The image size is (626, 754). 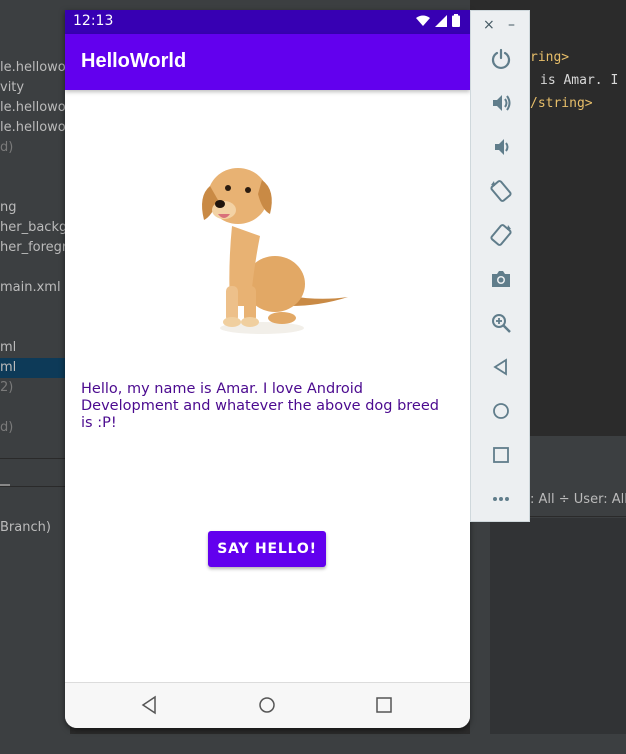 What do you see at coordinates (267, 549) in the screenshot?
I see `say-hello-button: SAY HELLO!` at bounding box center [267, 549].